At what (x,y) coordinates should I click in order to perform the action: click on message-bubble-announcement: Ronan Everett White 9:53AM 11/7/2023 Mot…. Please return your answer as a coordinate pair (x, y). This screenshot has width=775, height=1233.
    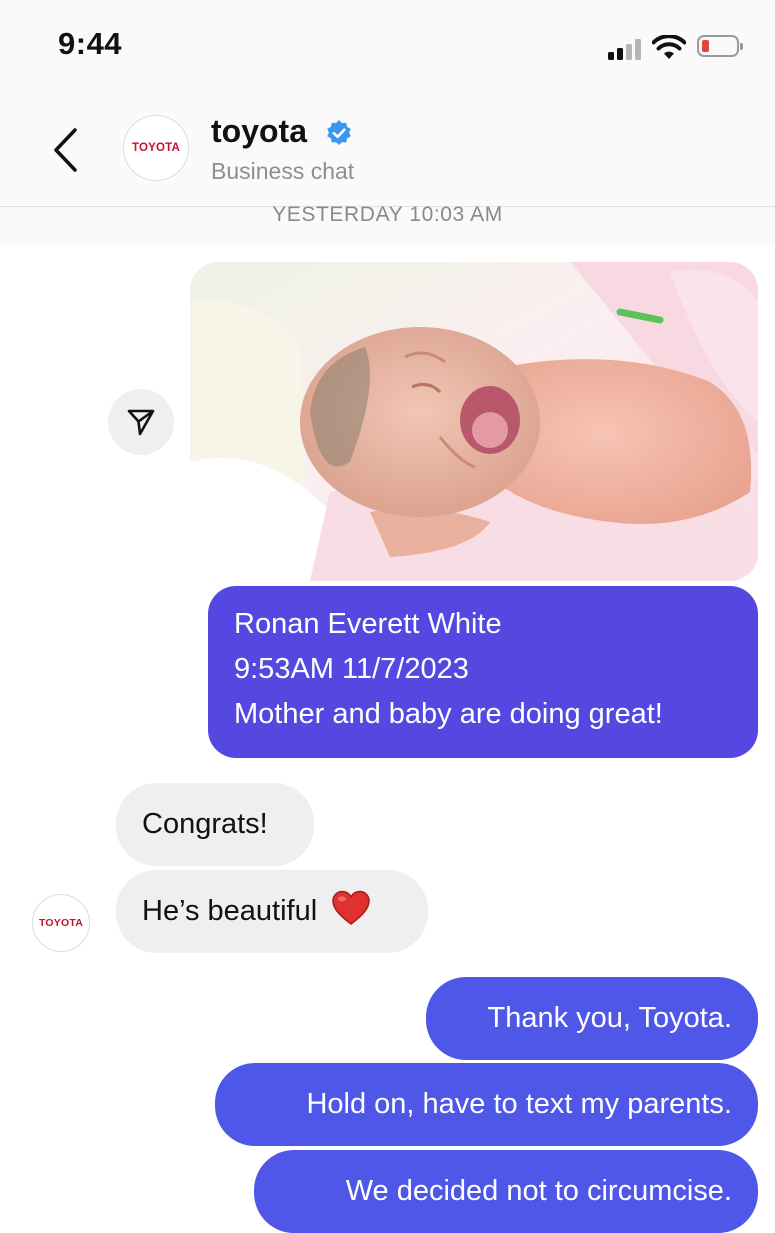
    Looking at the image, I should click on (483, 672).